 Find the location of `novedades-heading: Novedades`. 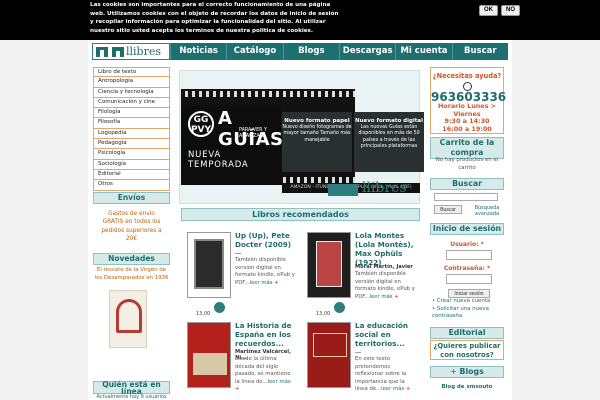

novedades-heading: Novedades is located at coordinates (131, 259).